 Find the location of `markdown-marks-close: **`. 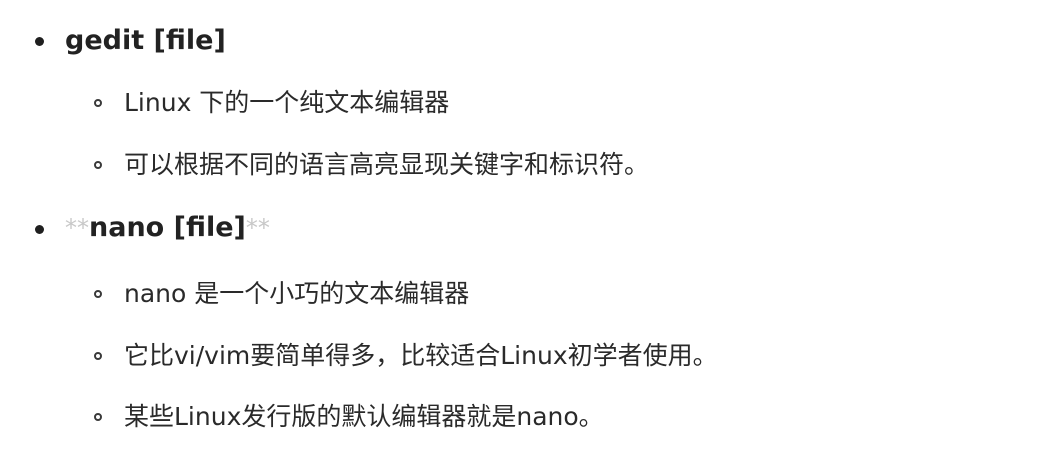

markdown-marks-close: ** is located at coordinates (257, 228).